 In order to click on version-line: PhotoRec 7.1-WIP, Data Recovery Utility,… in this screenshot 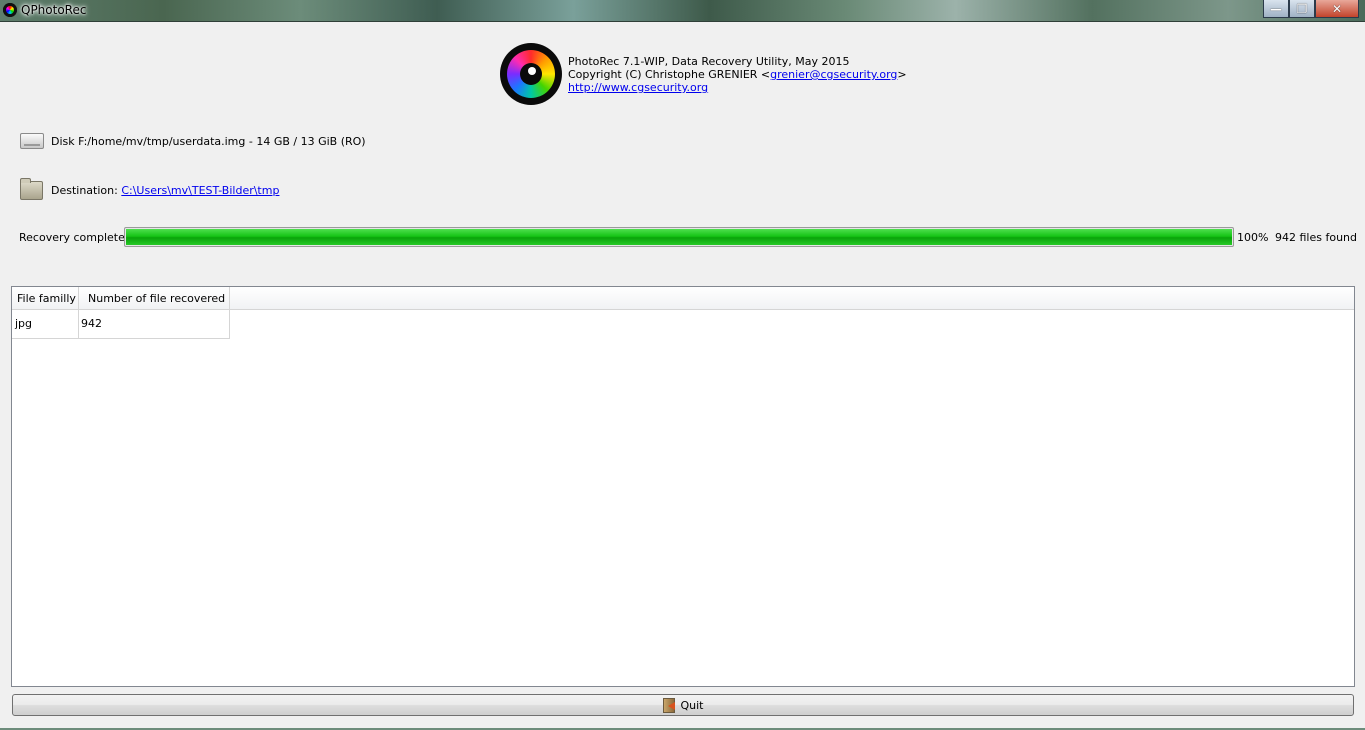, I will do `click(709, 61)`.